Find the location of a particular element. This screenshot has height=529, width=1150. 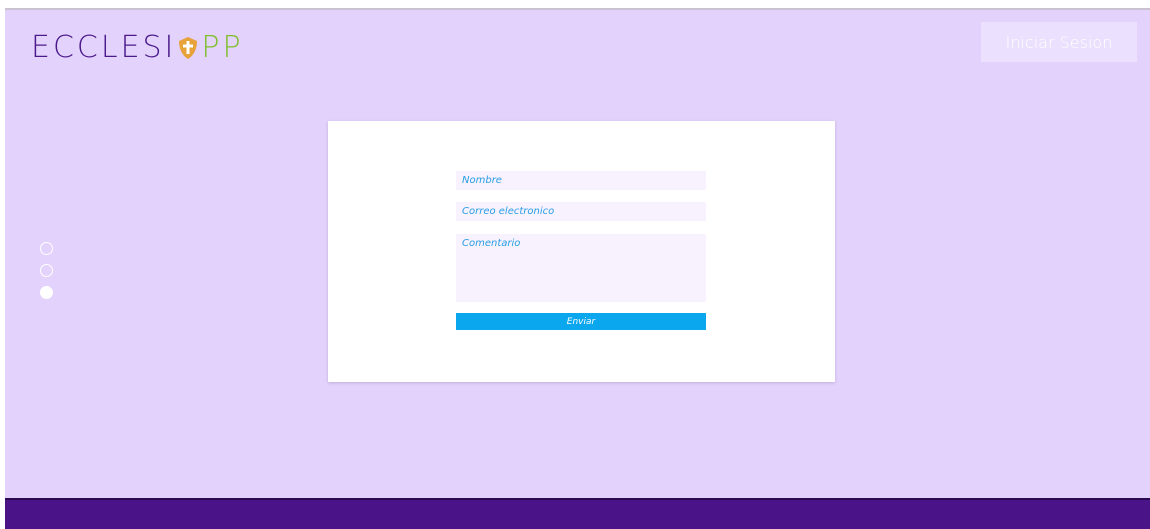

send-button: Enviar is located at coordinates (581, 321).